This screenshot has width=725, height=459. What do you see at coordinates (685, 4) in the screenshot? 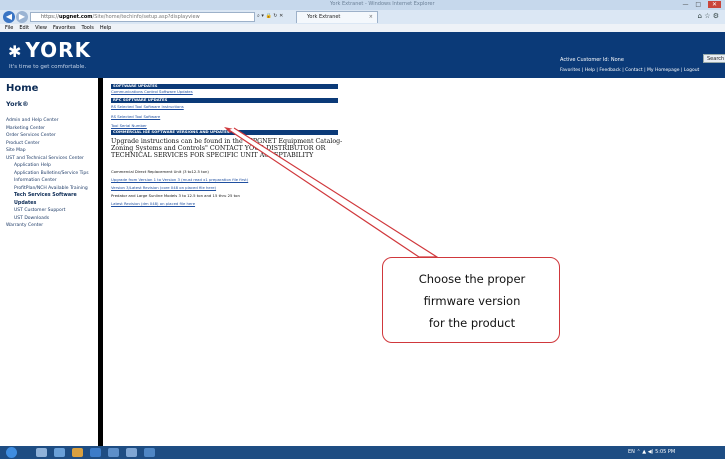
I see `minimize-icon: —` at bounding box center [685, 4].